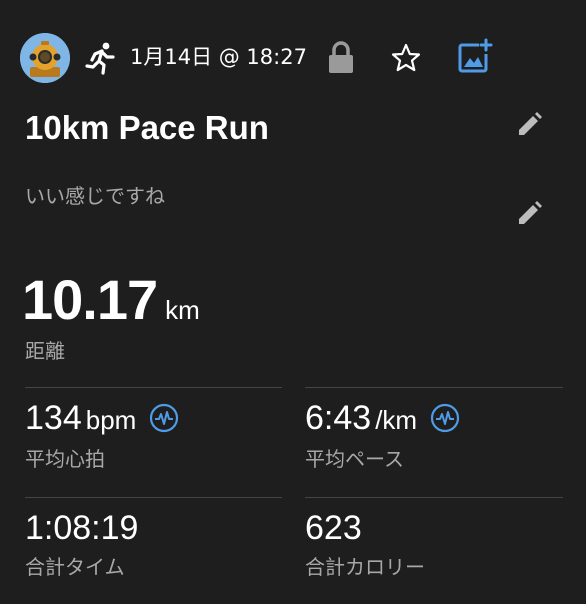 The width and height of the screenshot is (586, 604). What do you see at coordinates (354, 459) in the screenshot?
I see `avg-pace-label: 平均ペース` at bounding box center [354, 459].